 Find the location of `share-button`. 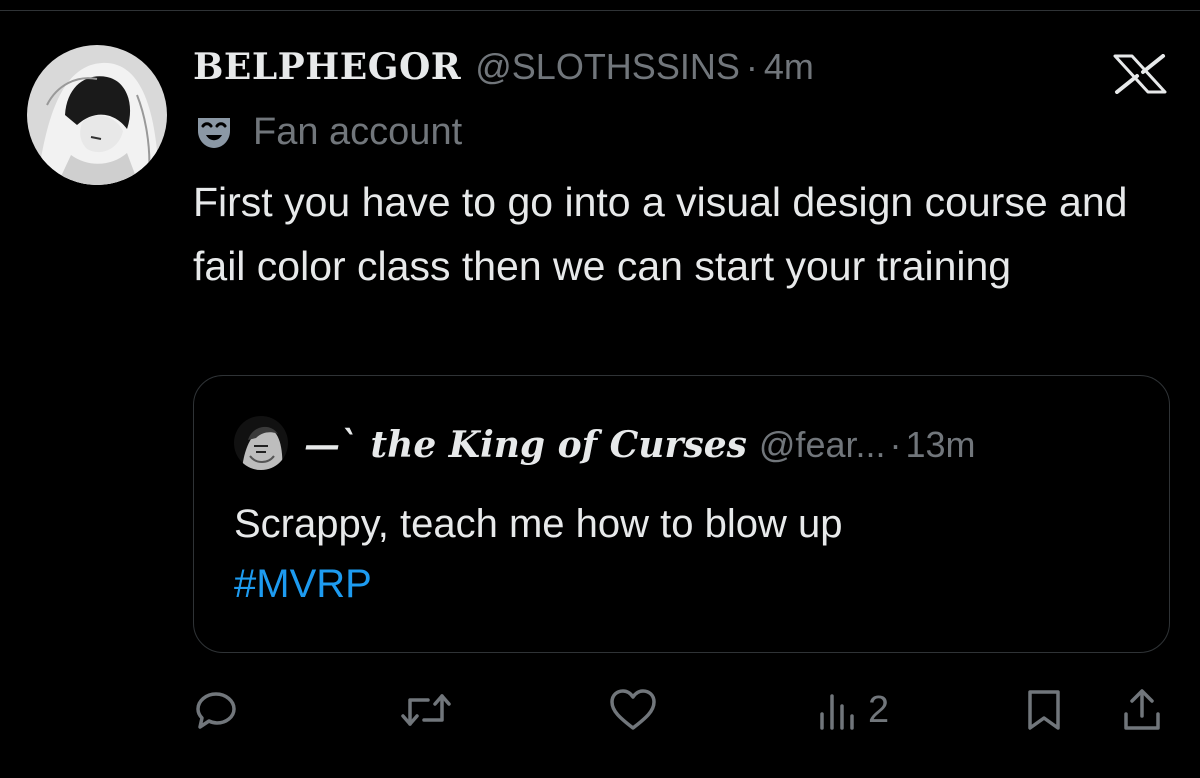

share-button is located at coordinates (1142, 710).